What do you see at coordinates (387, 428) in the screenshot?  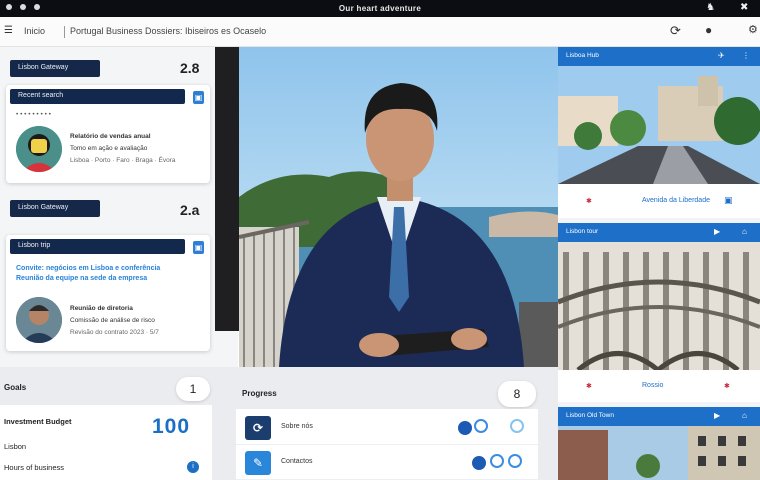 I see `list-item: ⟳ Sobre nós` at bounding box center [387, 428].